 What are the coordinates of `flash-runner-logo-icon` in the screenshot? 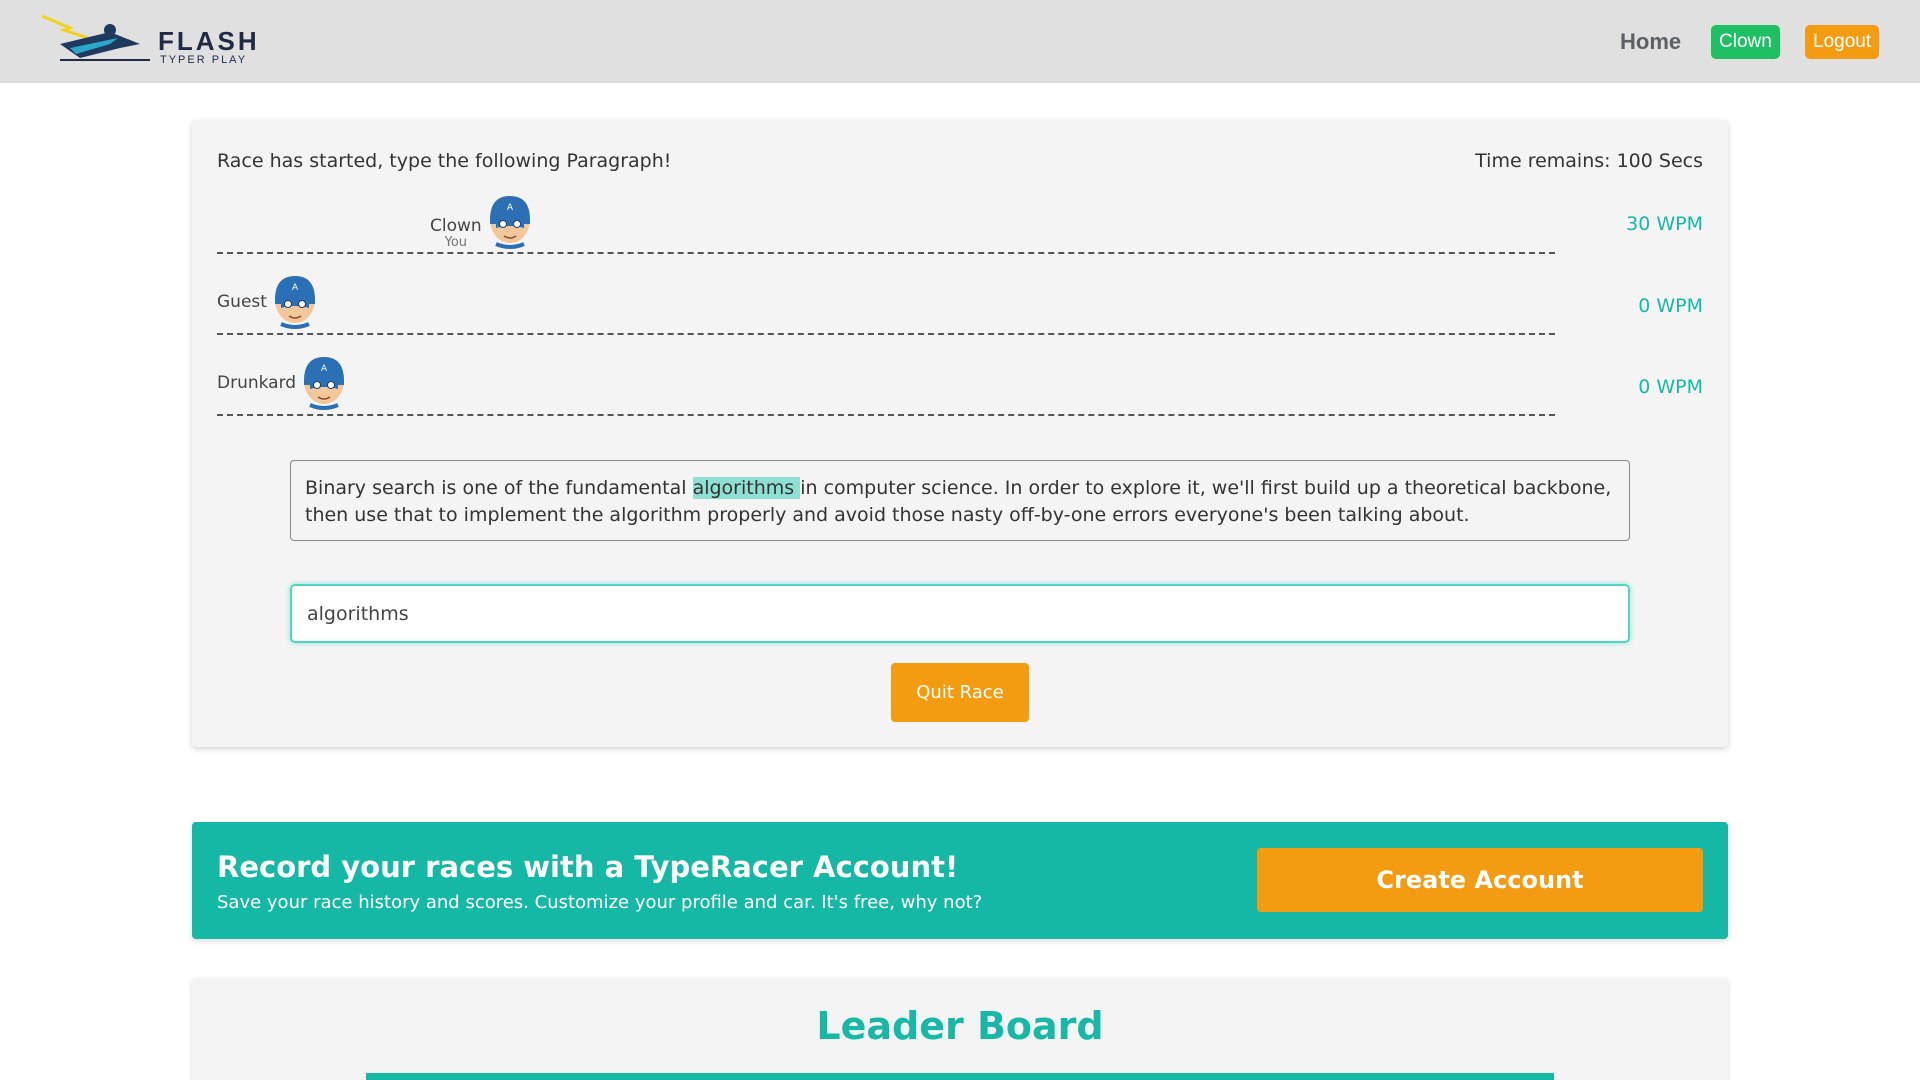 It's located at (95, 37).